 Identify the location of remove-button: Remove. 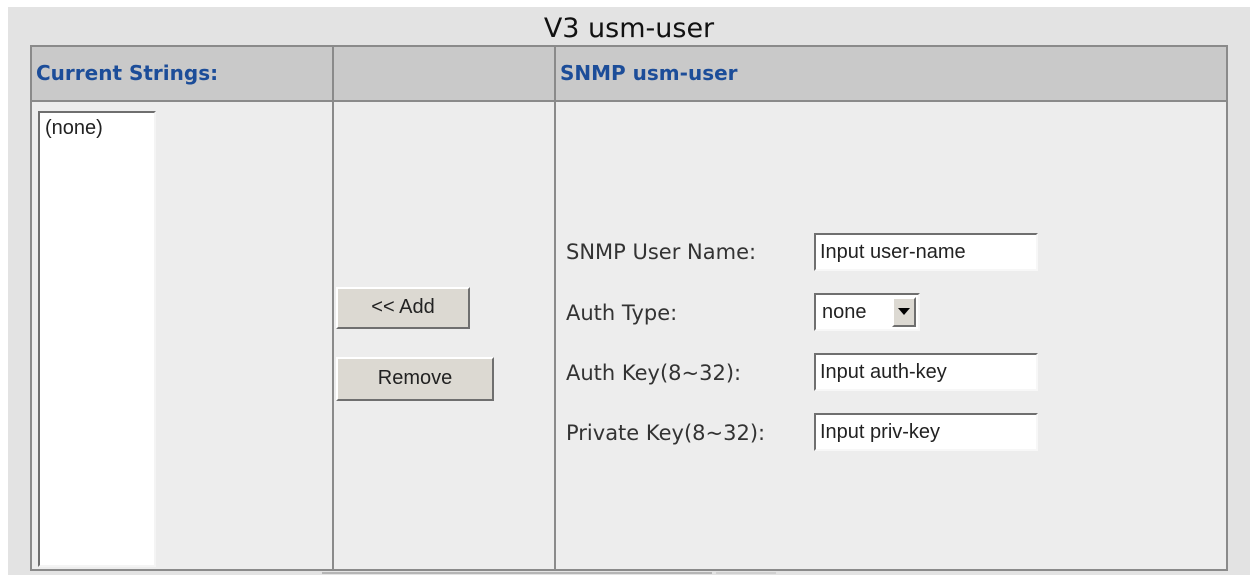
(415, 379).